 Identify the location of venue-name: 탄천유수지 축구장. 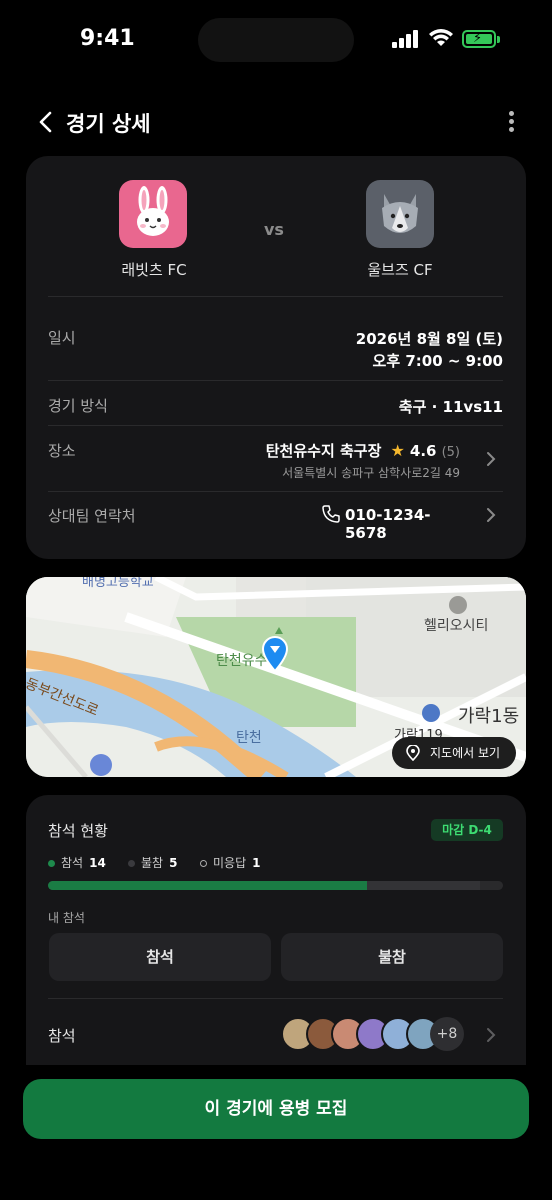
(323, 451).